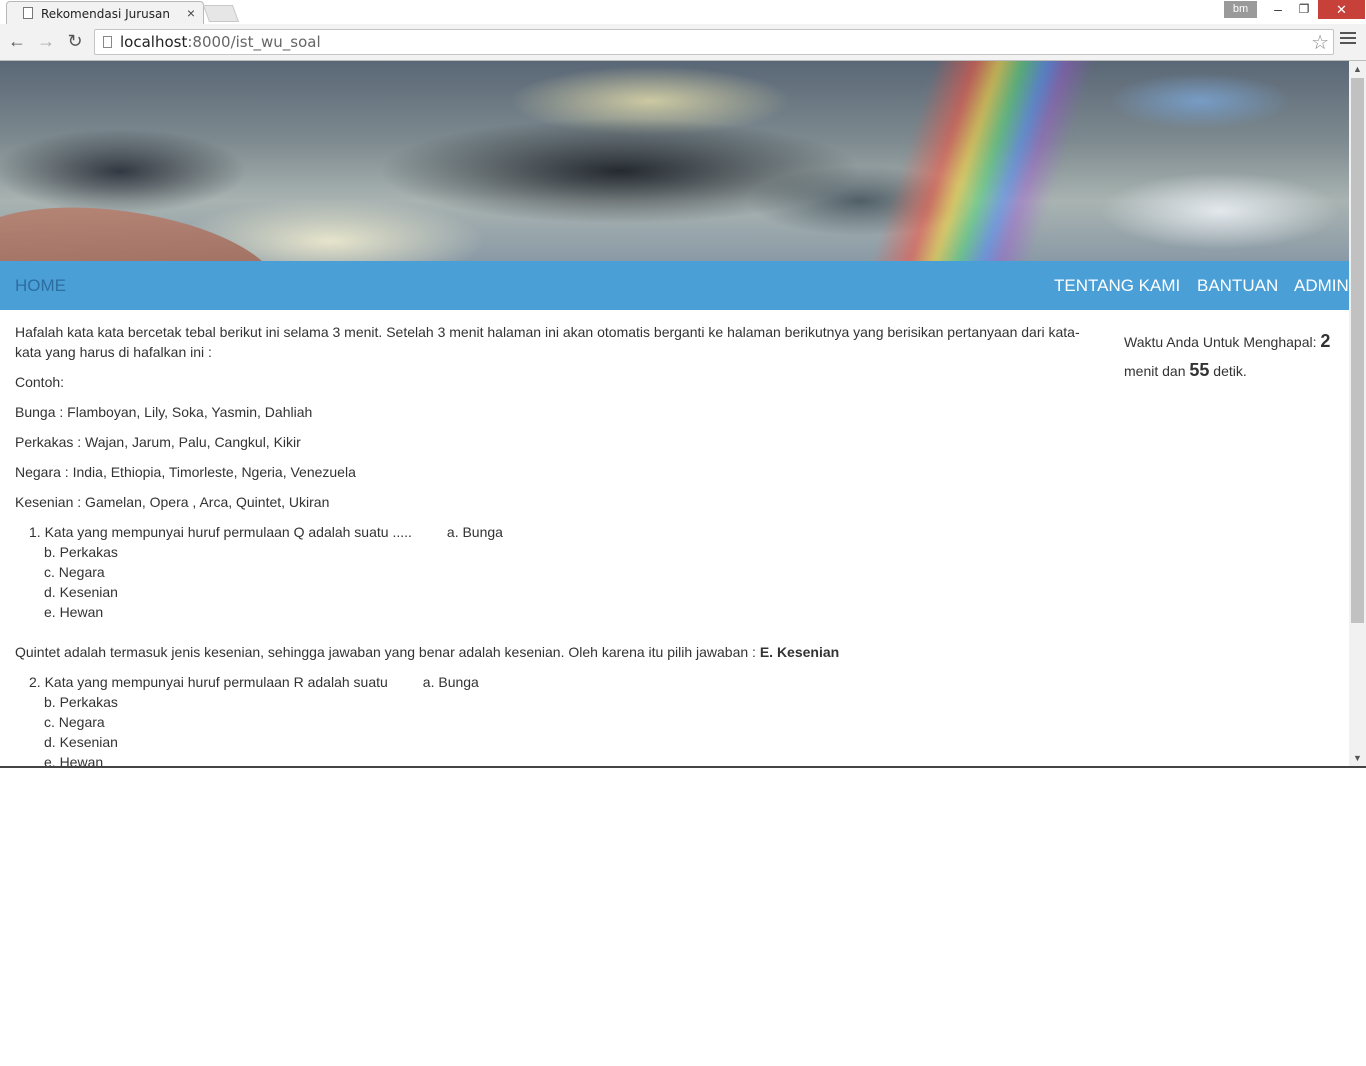  I want to click on banner-rainbow, so click(980, 161).